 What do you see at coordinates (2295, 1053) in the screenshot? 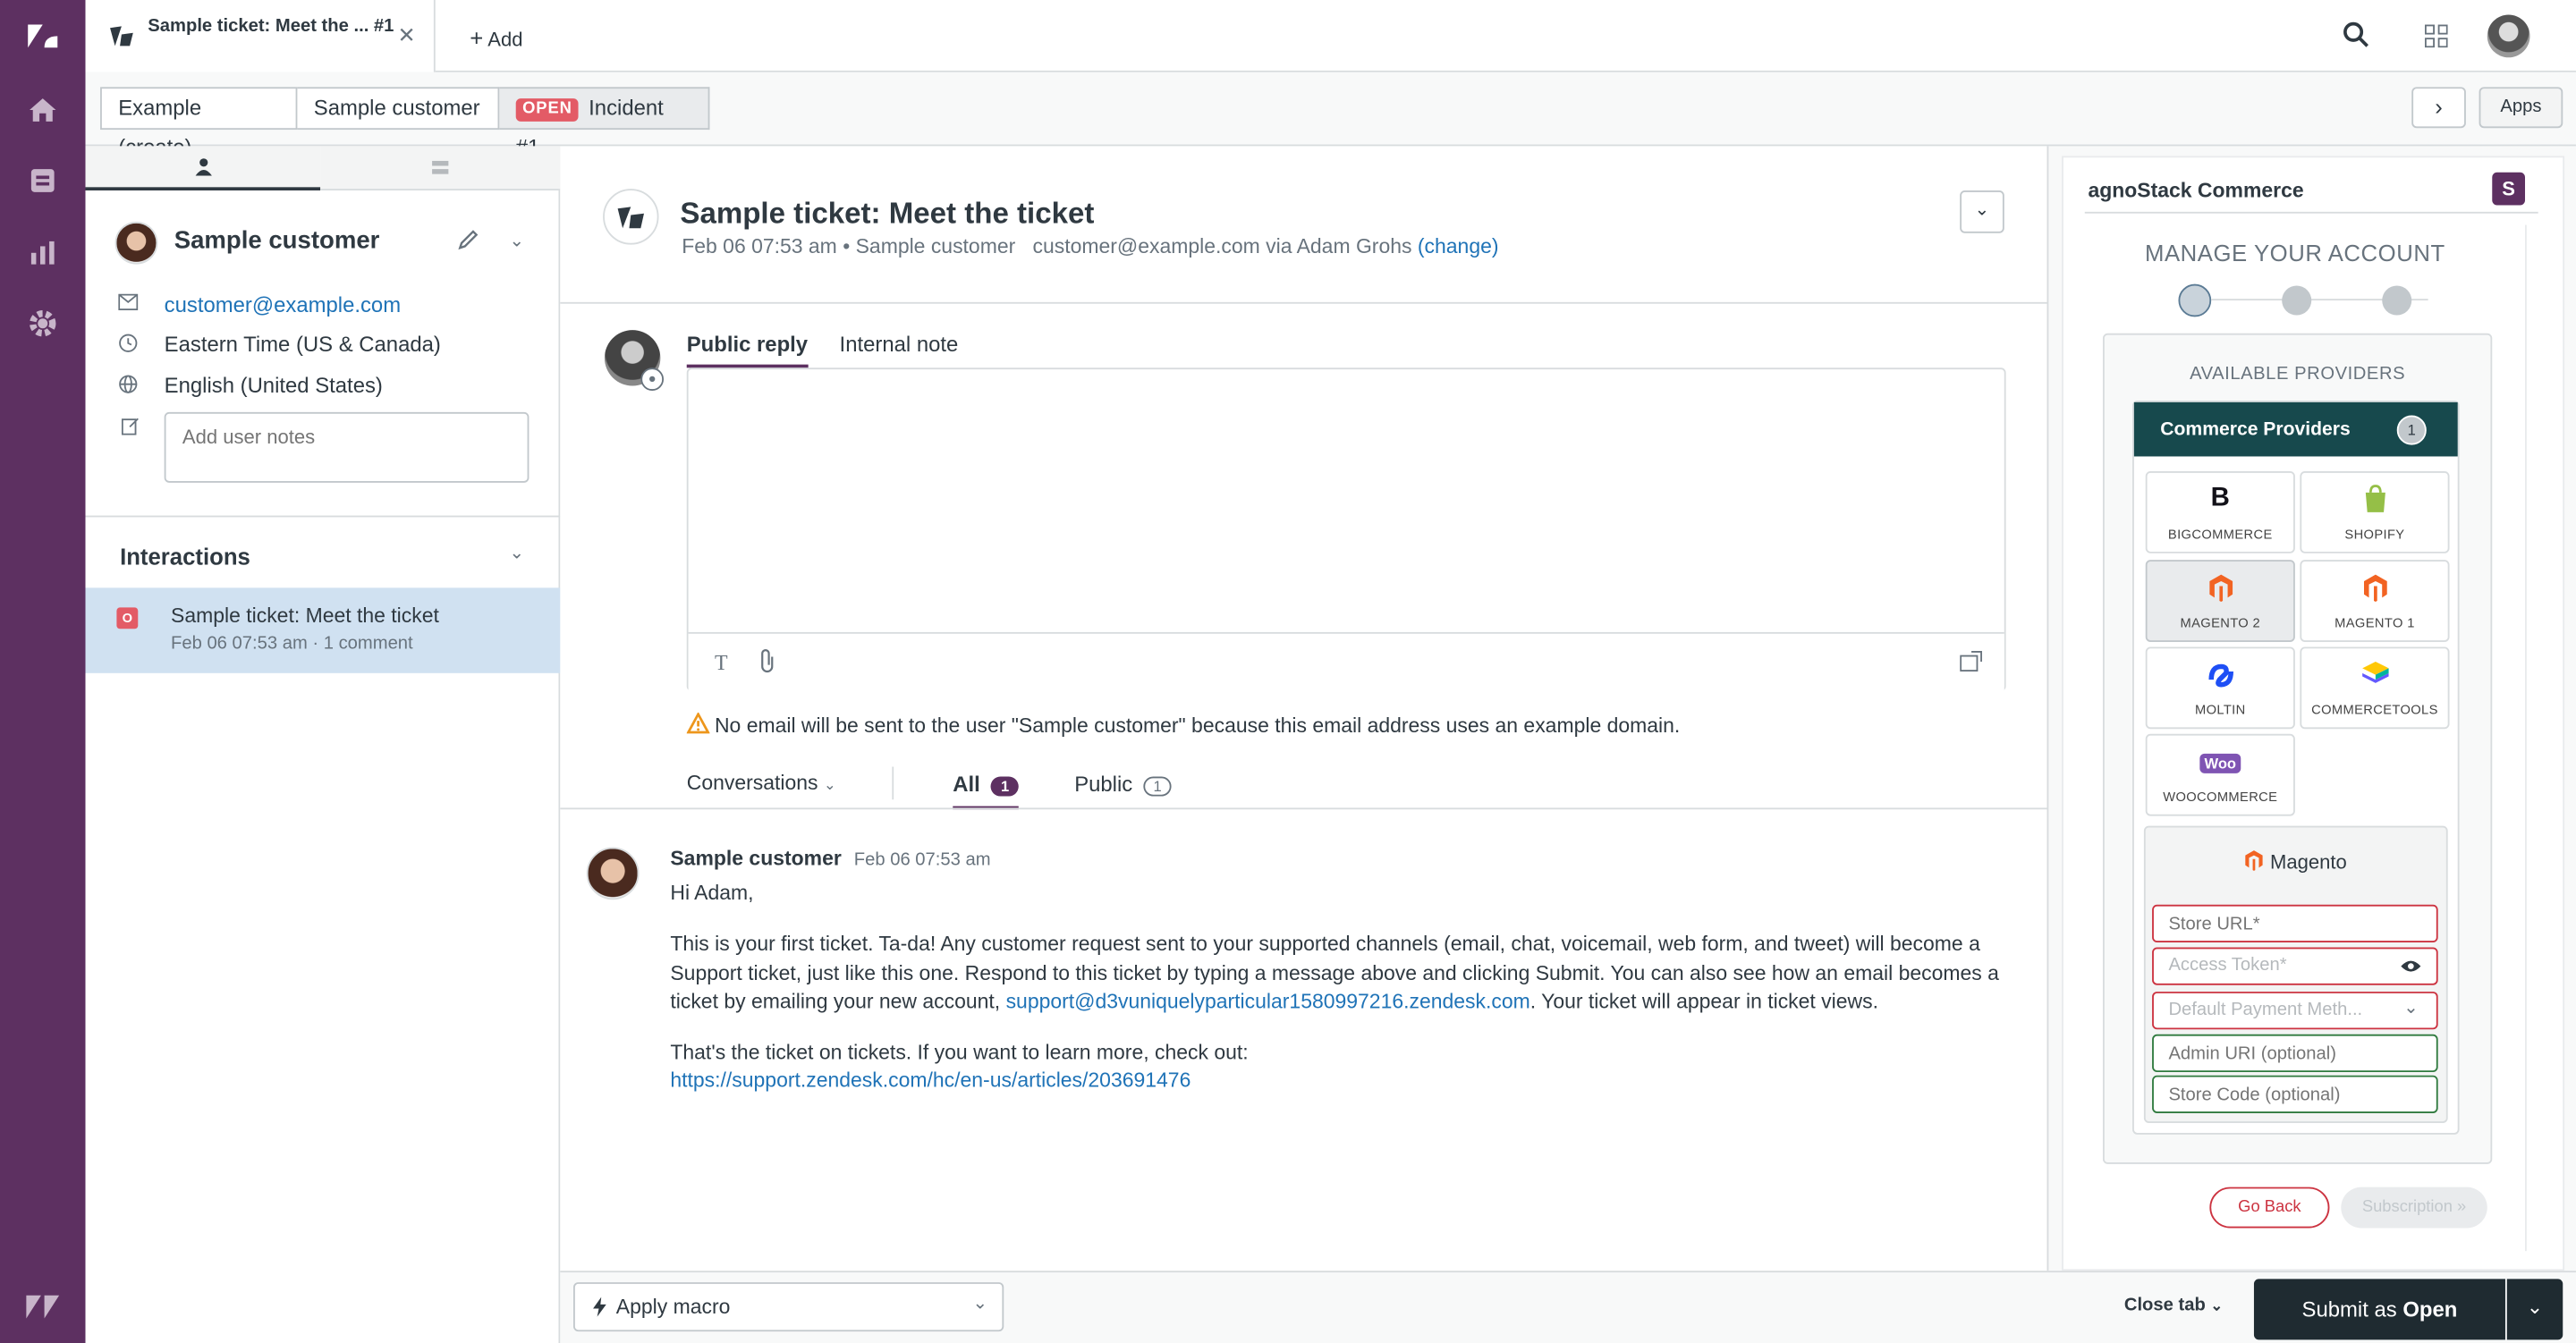
I see `admin-uri-input` at bounding box center [2295, 1053].